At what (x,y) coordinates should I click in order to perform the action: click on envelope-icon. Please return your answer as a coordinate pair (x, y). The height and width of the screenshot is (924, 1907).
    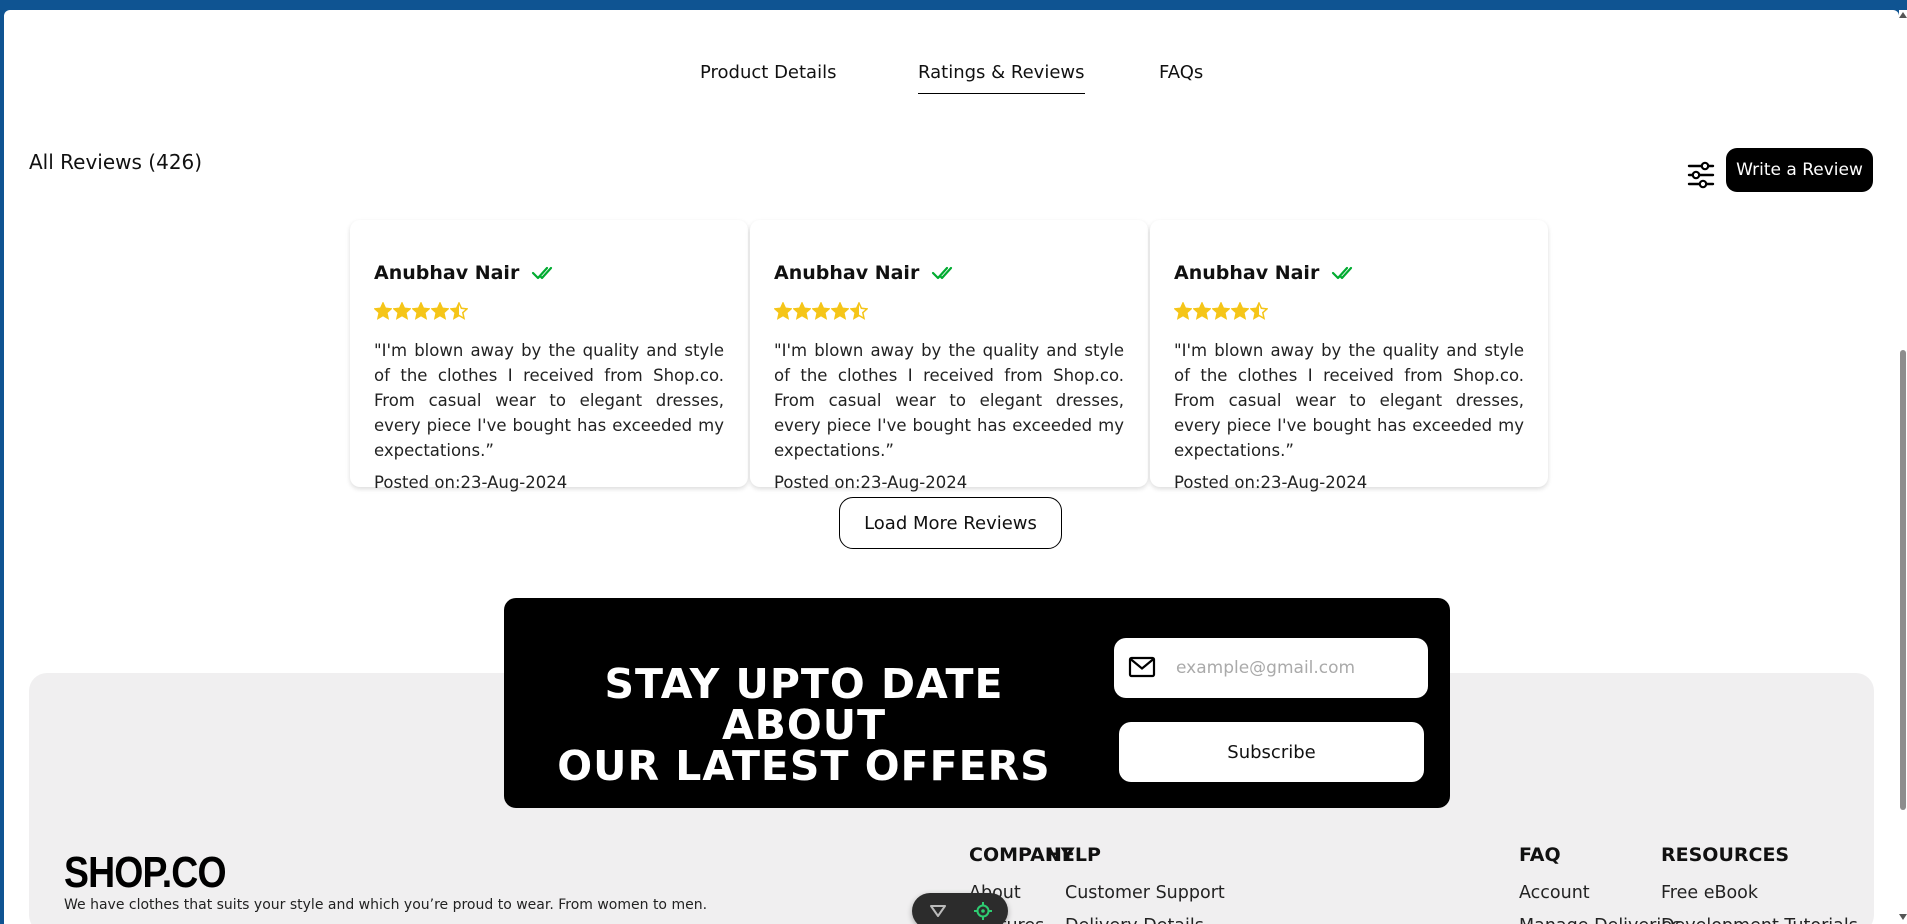
    Looking at the image, I should click on (1142, 667).